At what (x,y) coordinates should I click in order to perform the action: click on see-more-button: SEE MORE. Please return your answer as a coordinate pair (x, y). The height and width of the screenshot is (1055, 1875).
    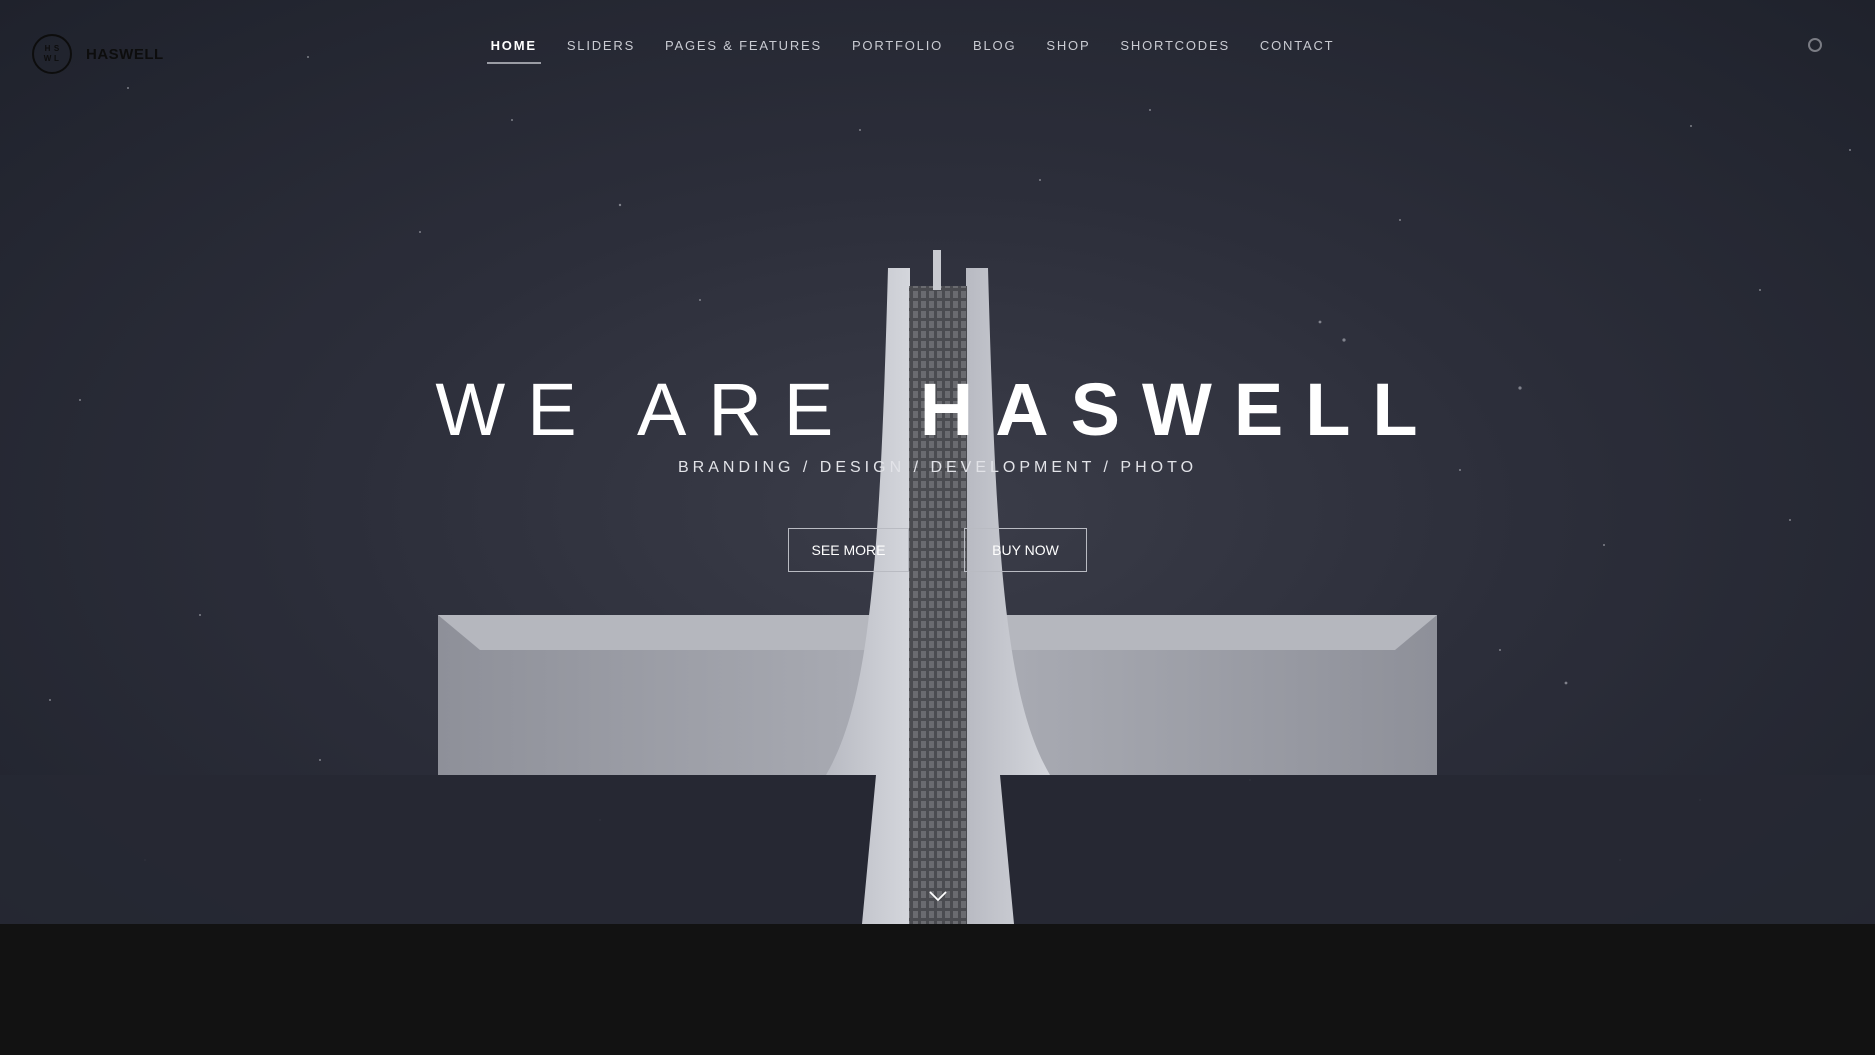
    Looking at the image, I should click on (848, 550).